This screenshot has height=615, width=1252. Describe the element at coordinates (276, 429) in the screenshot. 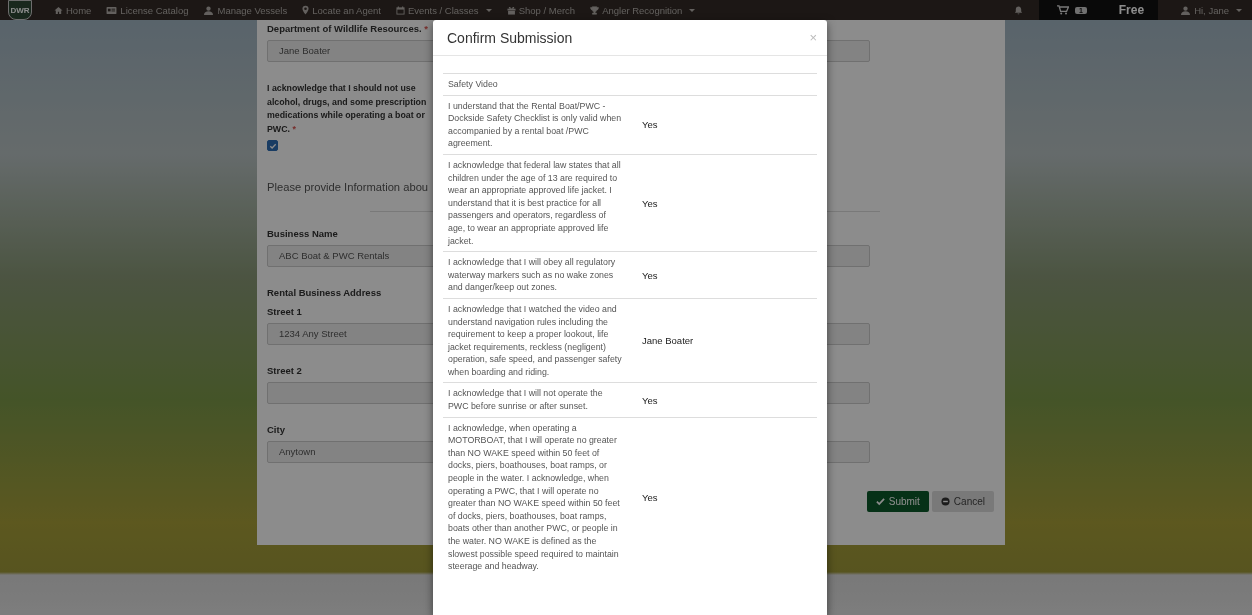

I see `field-label: City` at that location.